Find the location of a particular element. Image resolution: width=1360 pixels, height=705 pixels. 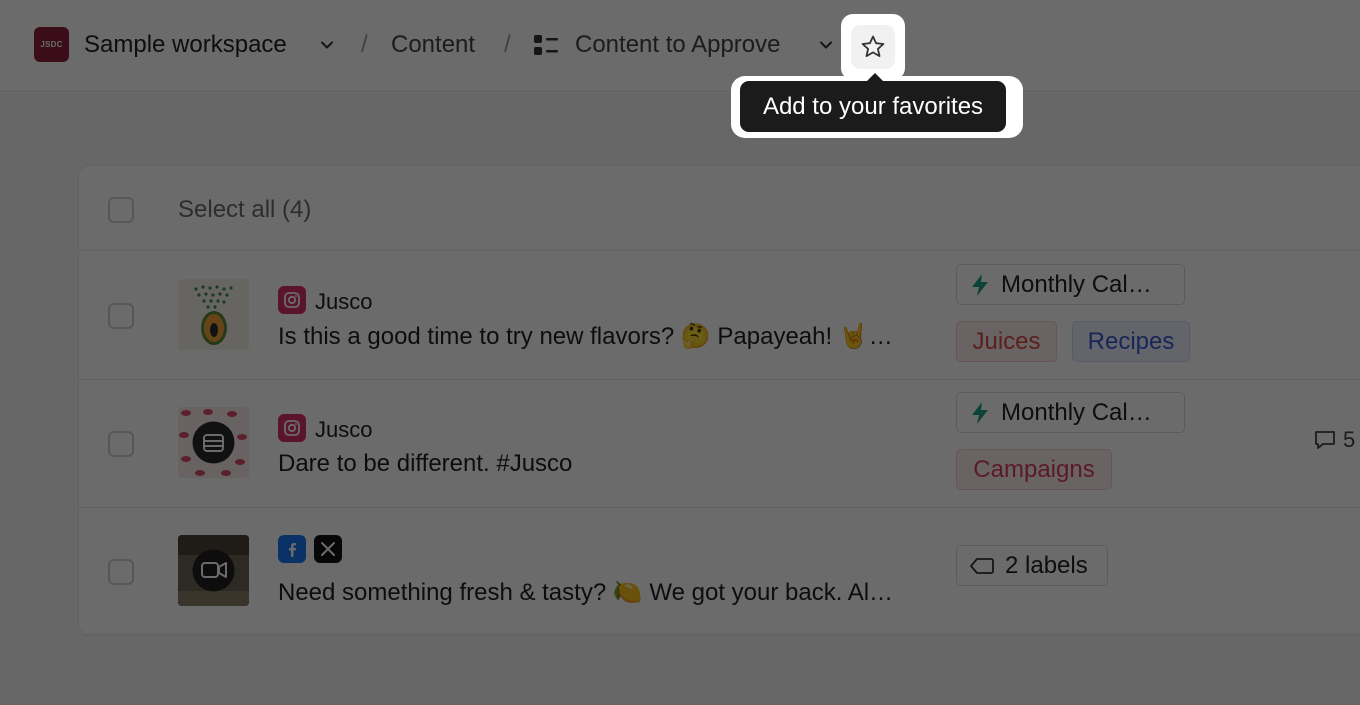

comments-number: 5 is located at coordinates (1349, 439).